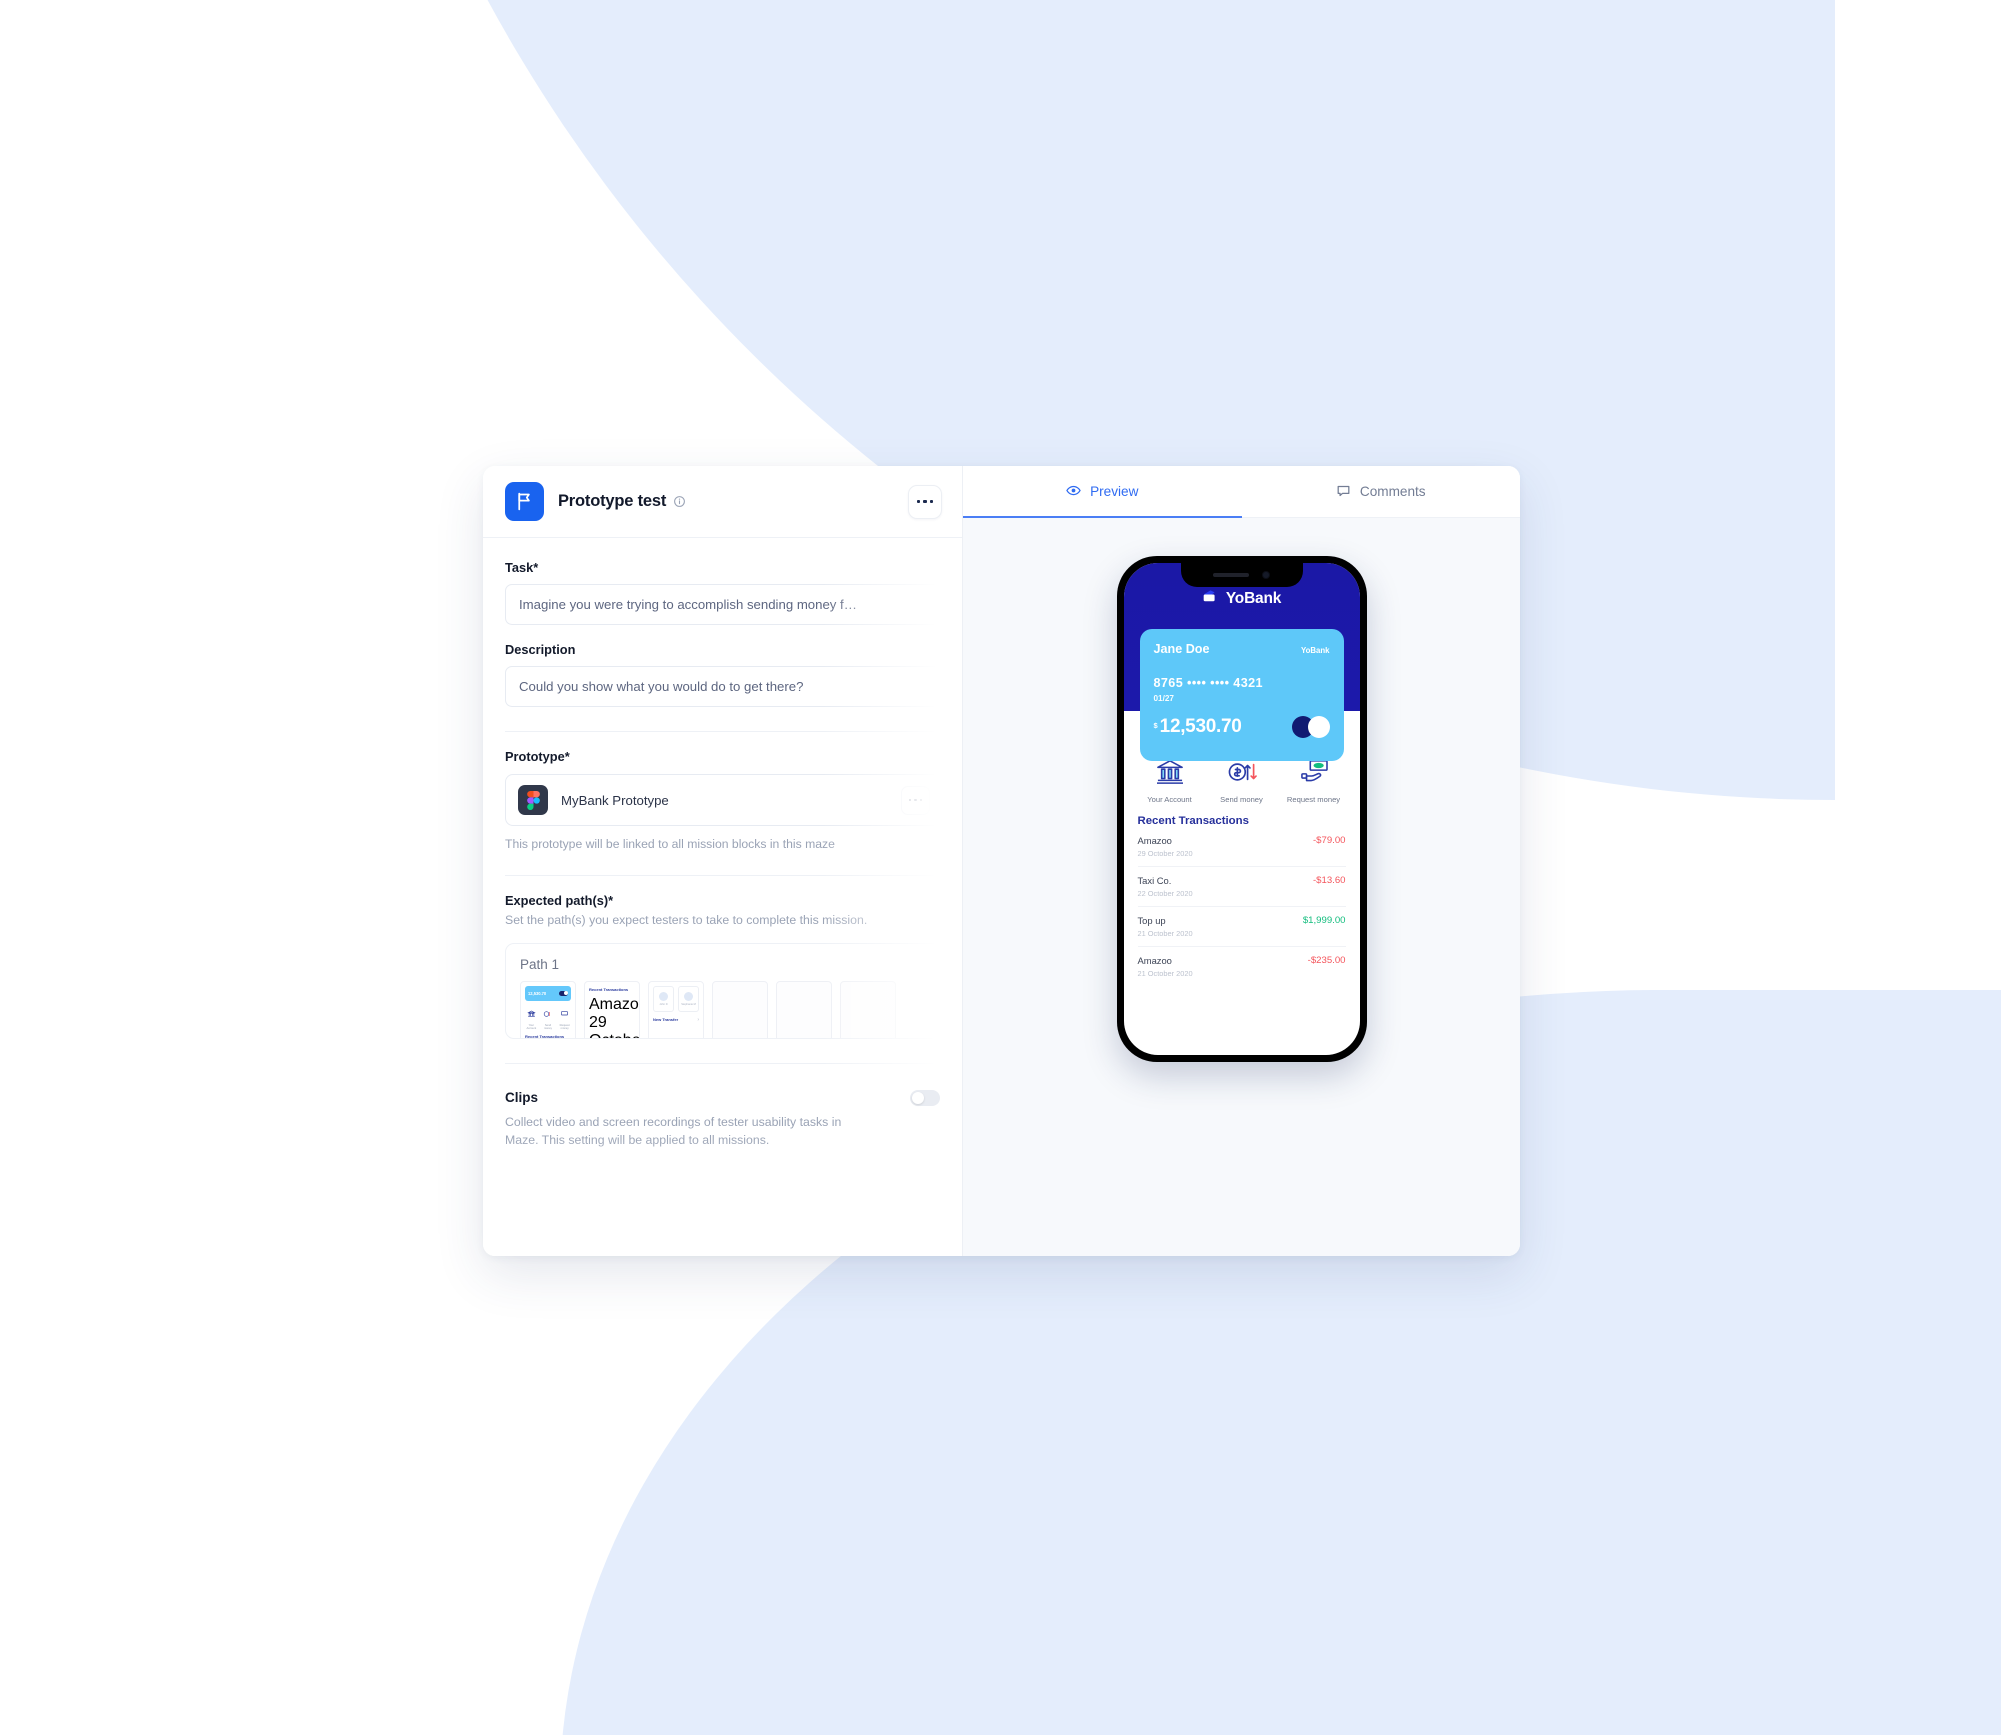 The width and height of the screenshot is (2001, 1735). Describe the element at coordinates (666, 1020) in the screenshot. I see `mini-new-transfer-label: New Transfer` at that location.